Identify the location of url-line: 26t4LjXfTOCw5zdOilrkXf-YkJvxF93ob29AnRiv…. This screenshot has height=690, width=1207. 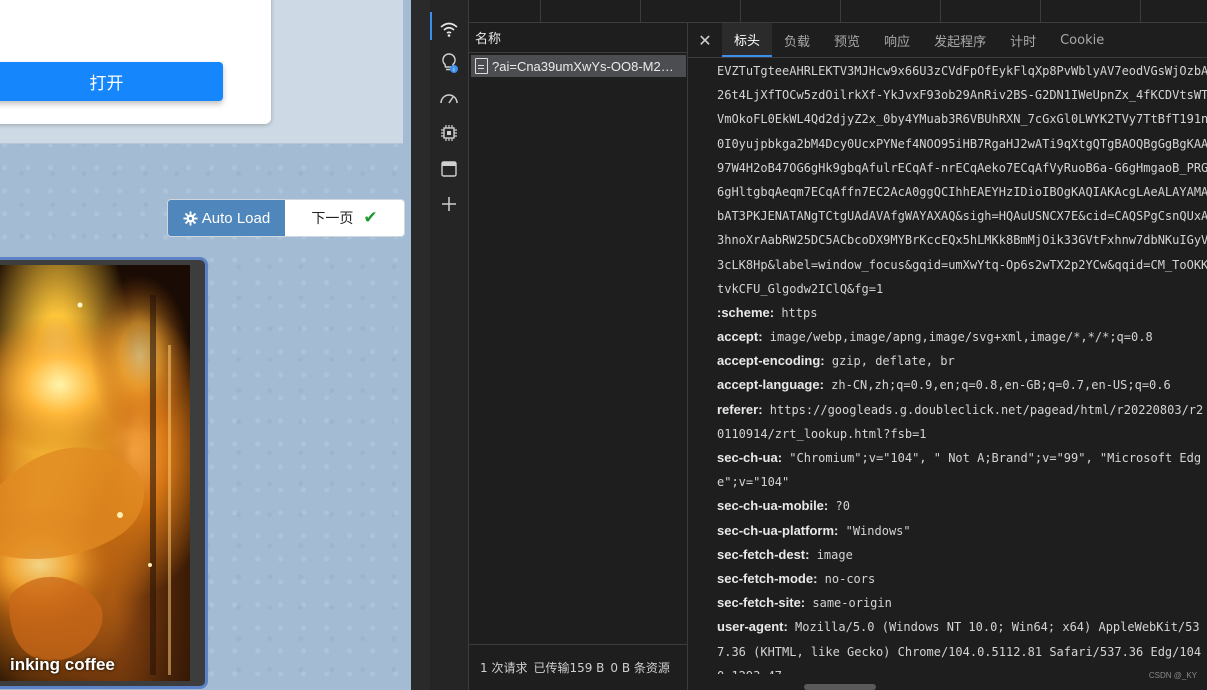
(962, 95).